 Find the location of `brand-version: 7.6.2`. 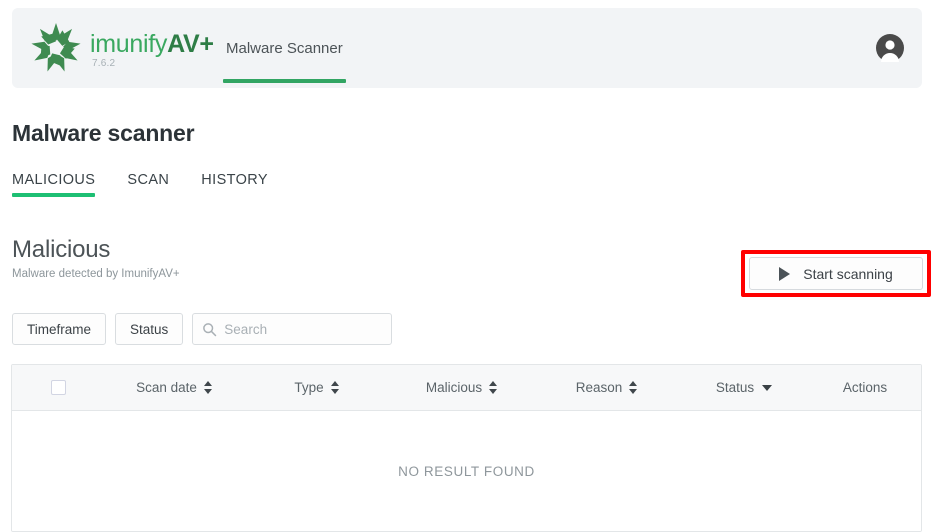

brand-version: 7.6.2 is located at coordinates (104, 63).